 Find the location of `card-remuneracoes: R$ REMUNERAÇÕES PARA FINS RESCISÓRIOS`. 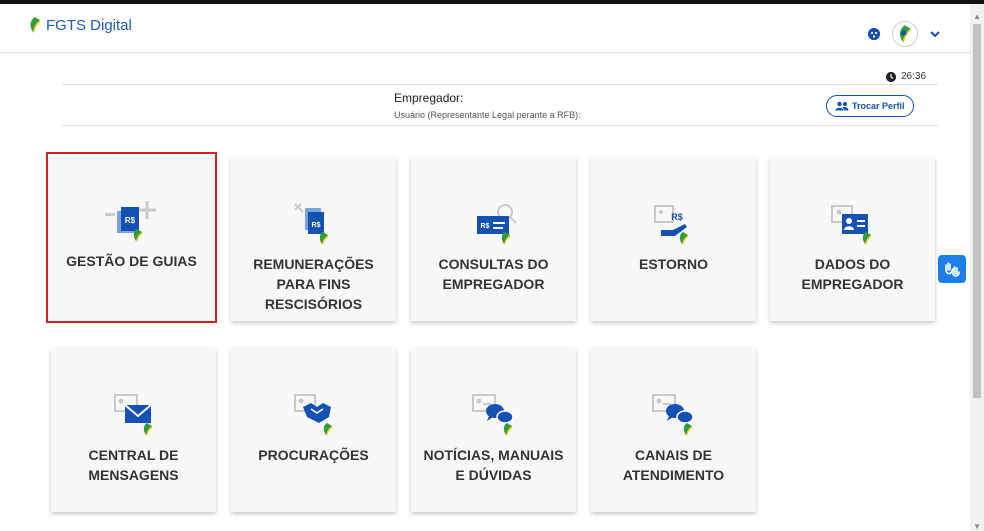

card-remuneracoes: R$ REMUNERAÇÕES PARA FINS RESCISÓRIOS is located at coordinates (313, 239).